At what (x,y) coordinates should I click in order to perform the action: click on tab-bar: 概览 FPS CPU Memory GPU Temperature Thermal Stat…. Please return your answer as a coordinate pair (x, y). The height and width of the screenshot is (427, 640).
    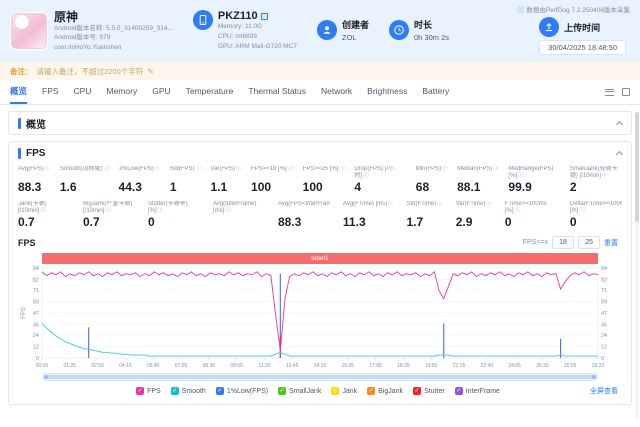
    Looking at the image, I should click on (320, 92).